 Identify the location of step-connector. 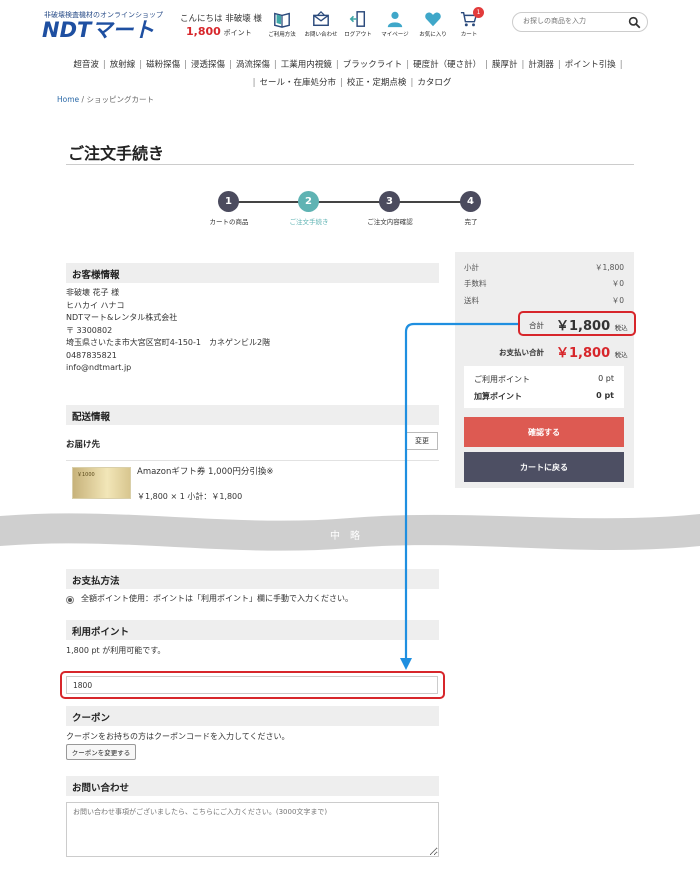
(350, 202).